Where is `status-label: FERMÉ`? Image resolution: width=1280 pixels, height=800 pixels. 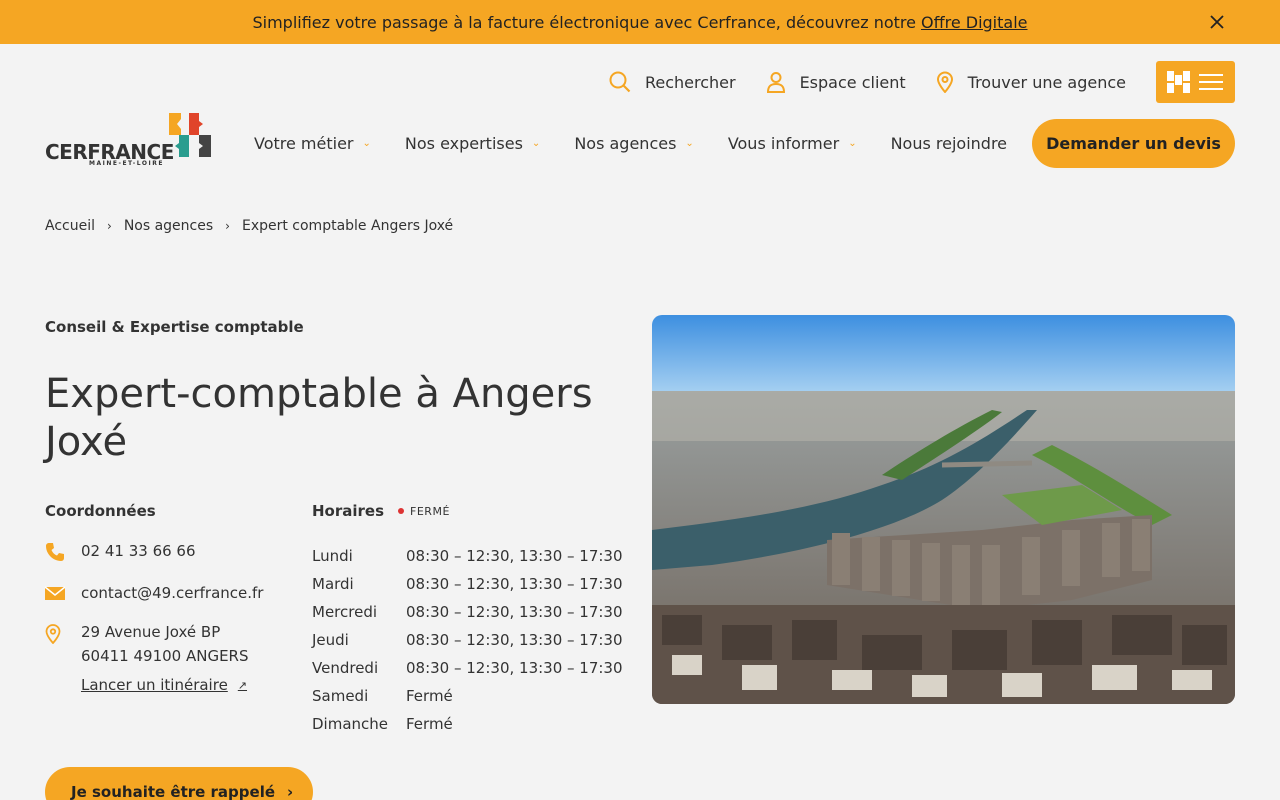
status-label: FERMÉ is located at coordinates (430, 511).